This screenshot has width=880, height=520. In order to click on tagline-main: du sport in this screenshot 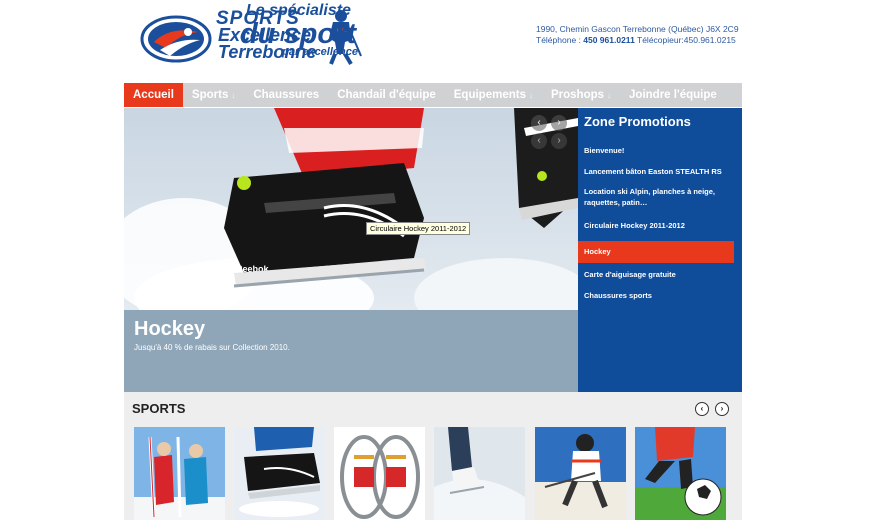, I will do `click(298, 34)`.